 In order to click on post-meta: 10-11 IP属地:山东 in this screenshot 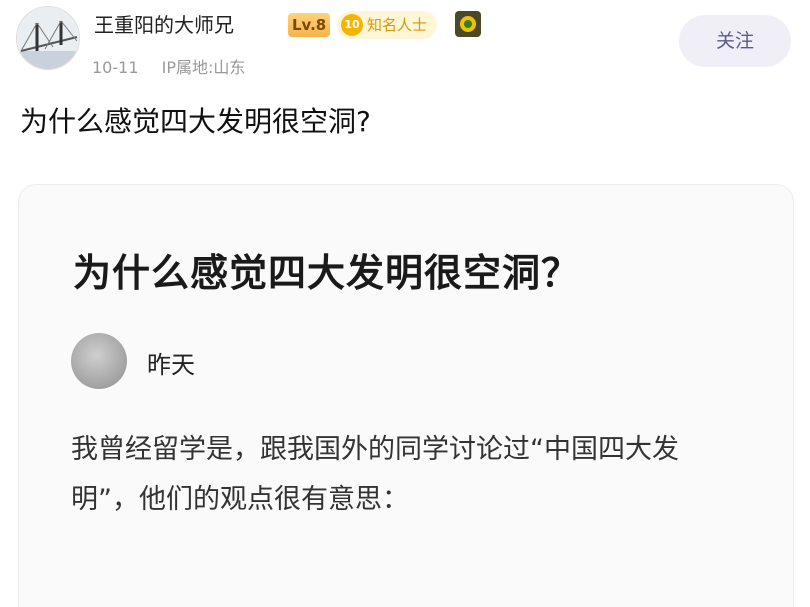, I will do `click(177, 66)`.